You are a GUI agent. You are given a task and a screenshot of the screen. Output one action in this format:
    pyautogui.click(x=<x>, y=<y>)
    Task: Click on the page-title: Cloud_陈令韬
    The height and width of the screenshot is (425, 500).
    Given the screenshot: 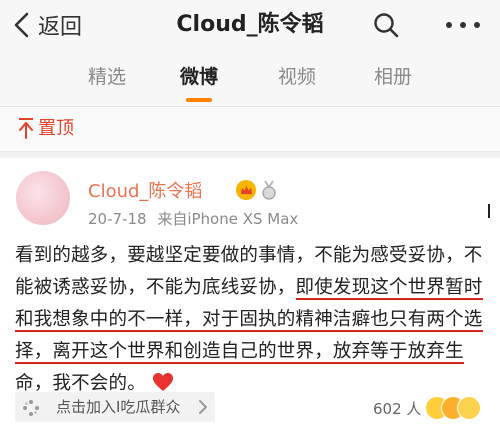 What is the action you would take?
    pyautogui.click(x=250, y=24)
    